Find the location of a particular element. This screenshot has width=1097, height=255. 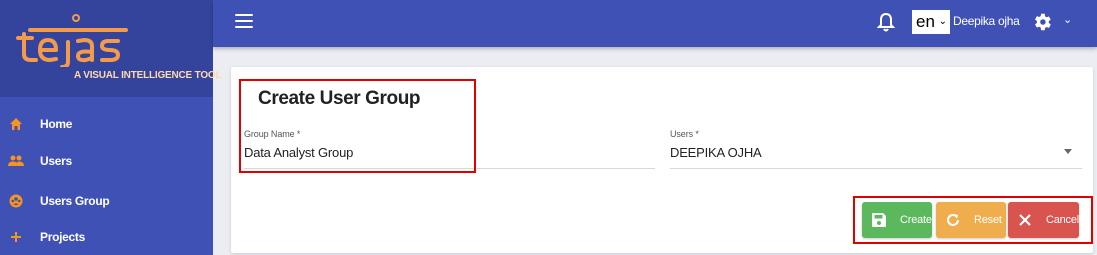

menu-icon is located at coordinates (244, 22).